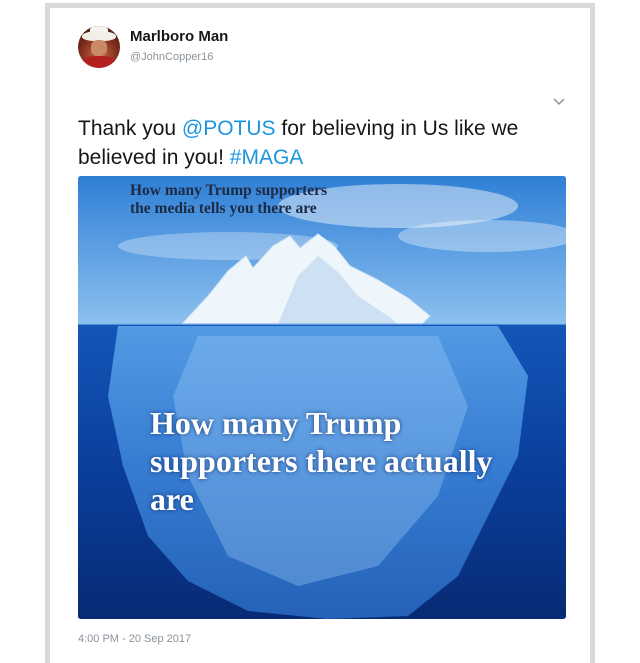 This screenshot has width=640, height=663. I want to click on author-handle: @JohnCopper16, so click(171, 57).